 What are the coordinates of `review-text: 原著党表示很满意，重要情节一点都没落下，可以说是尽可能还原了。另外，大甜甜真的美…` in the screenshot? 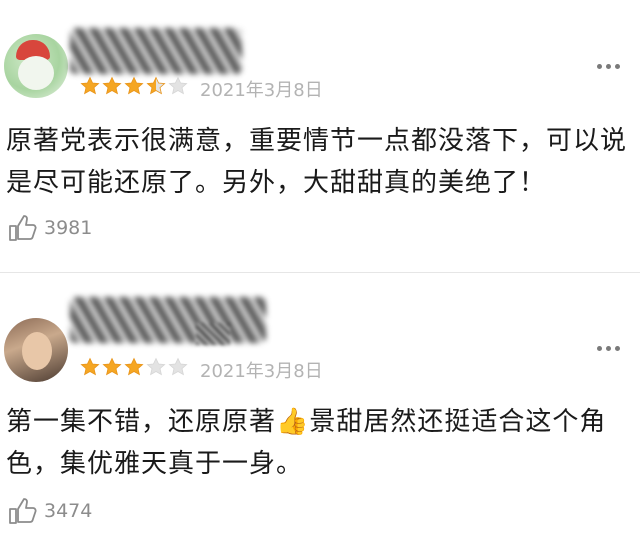 It's located at (317, 162).